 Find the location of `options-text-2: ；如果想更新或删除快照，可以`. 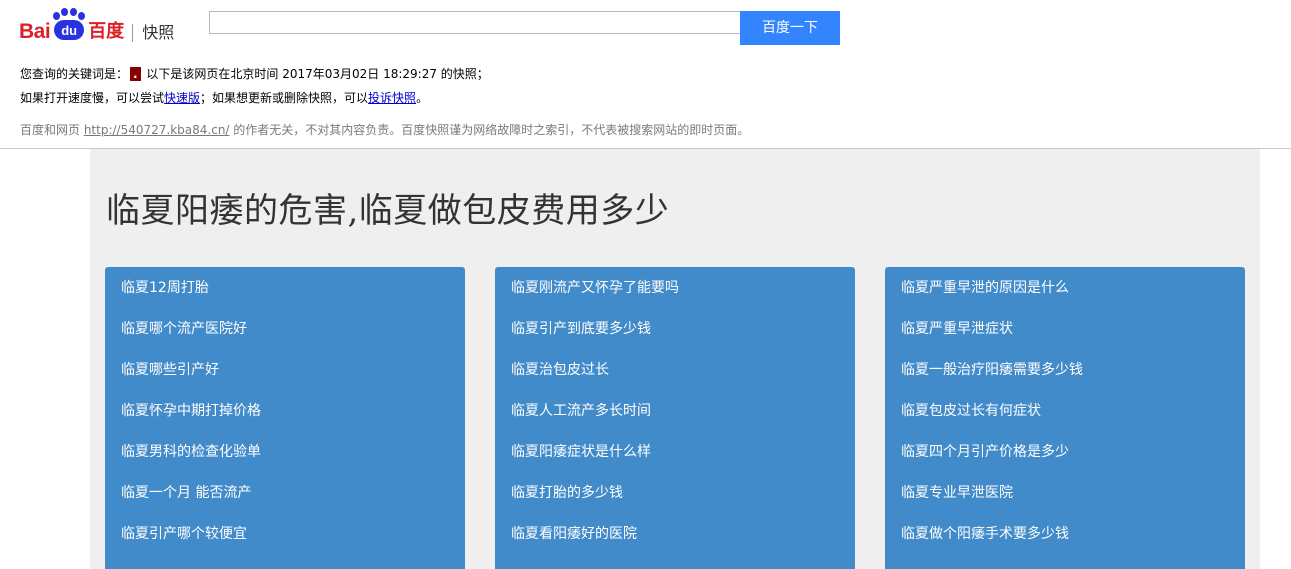

options-text-2: ；如果想更新或删除快照，可以 is located at coordinates (284, 98).